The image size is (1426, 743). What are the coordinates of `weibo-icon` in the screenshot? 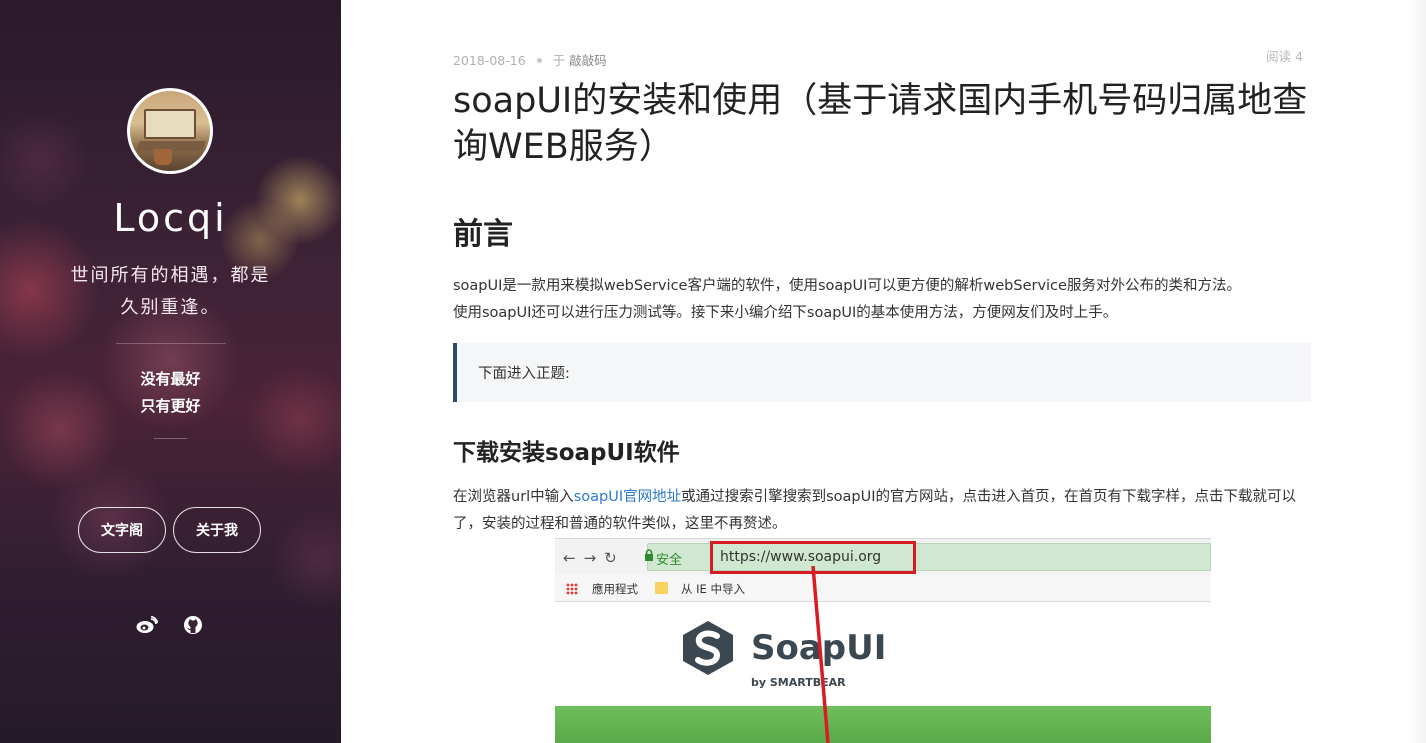 It's located at (147, 625).